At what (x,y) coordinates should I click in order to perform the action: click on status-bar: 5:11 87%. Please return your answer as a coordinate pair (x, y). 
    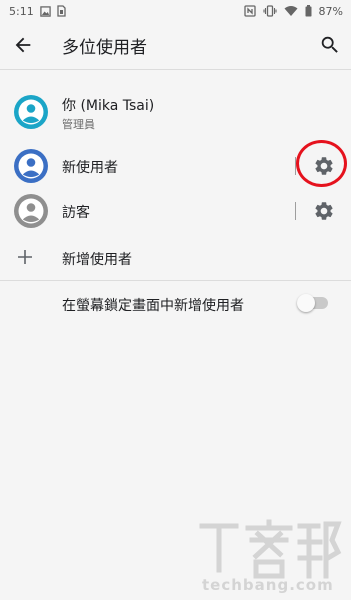
    Looking at the image, I should click on (175, 11).